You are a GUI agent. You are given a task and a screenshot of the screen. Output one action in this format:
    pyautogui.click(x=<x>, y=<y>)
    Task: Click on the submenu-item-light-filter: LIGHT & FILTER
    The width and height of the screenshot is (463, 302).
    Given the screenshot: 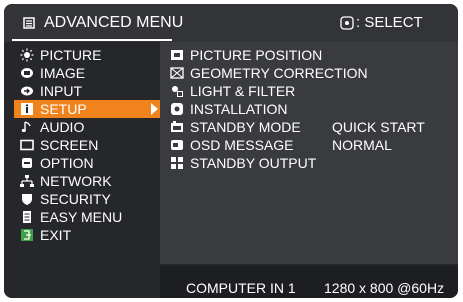 What is the action you would take?
    pyautogui.click(x=232, y=91)
    